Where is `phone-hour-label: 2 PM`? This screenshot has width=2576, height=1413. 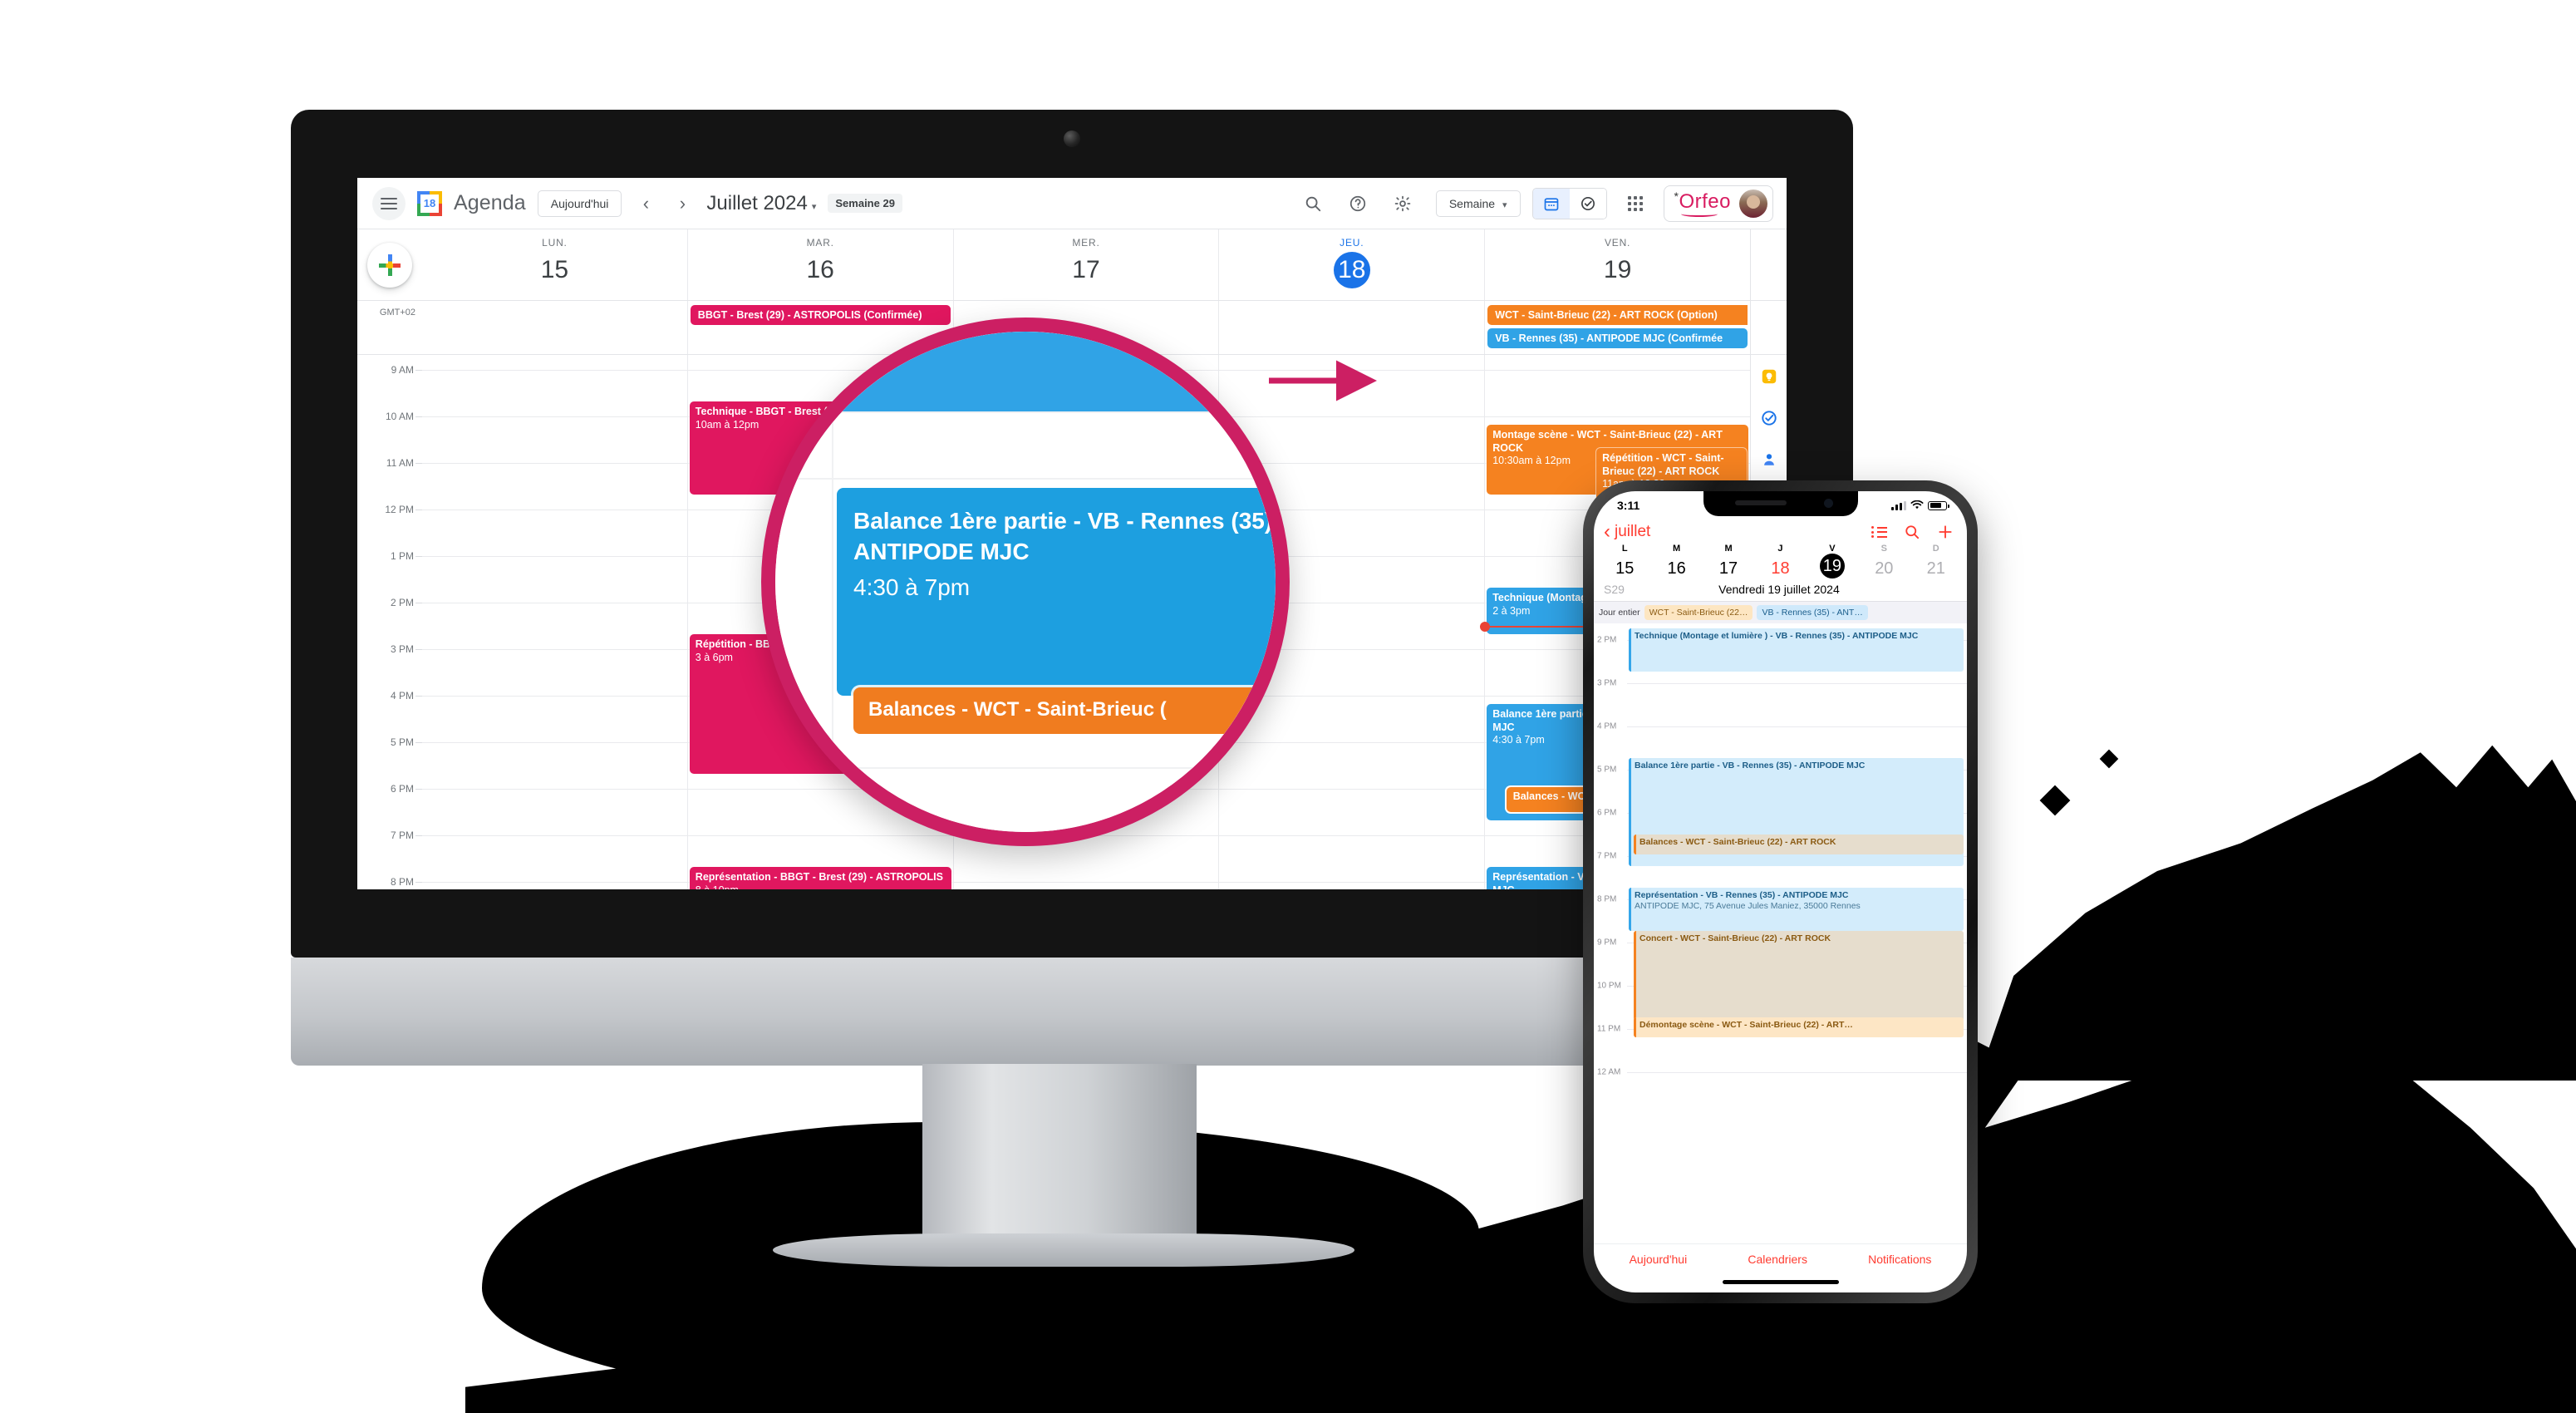
phone-hour-label: 2 PM is located at coordinates (1607, 640).